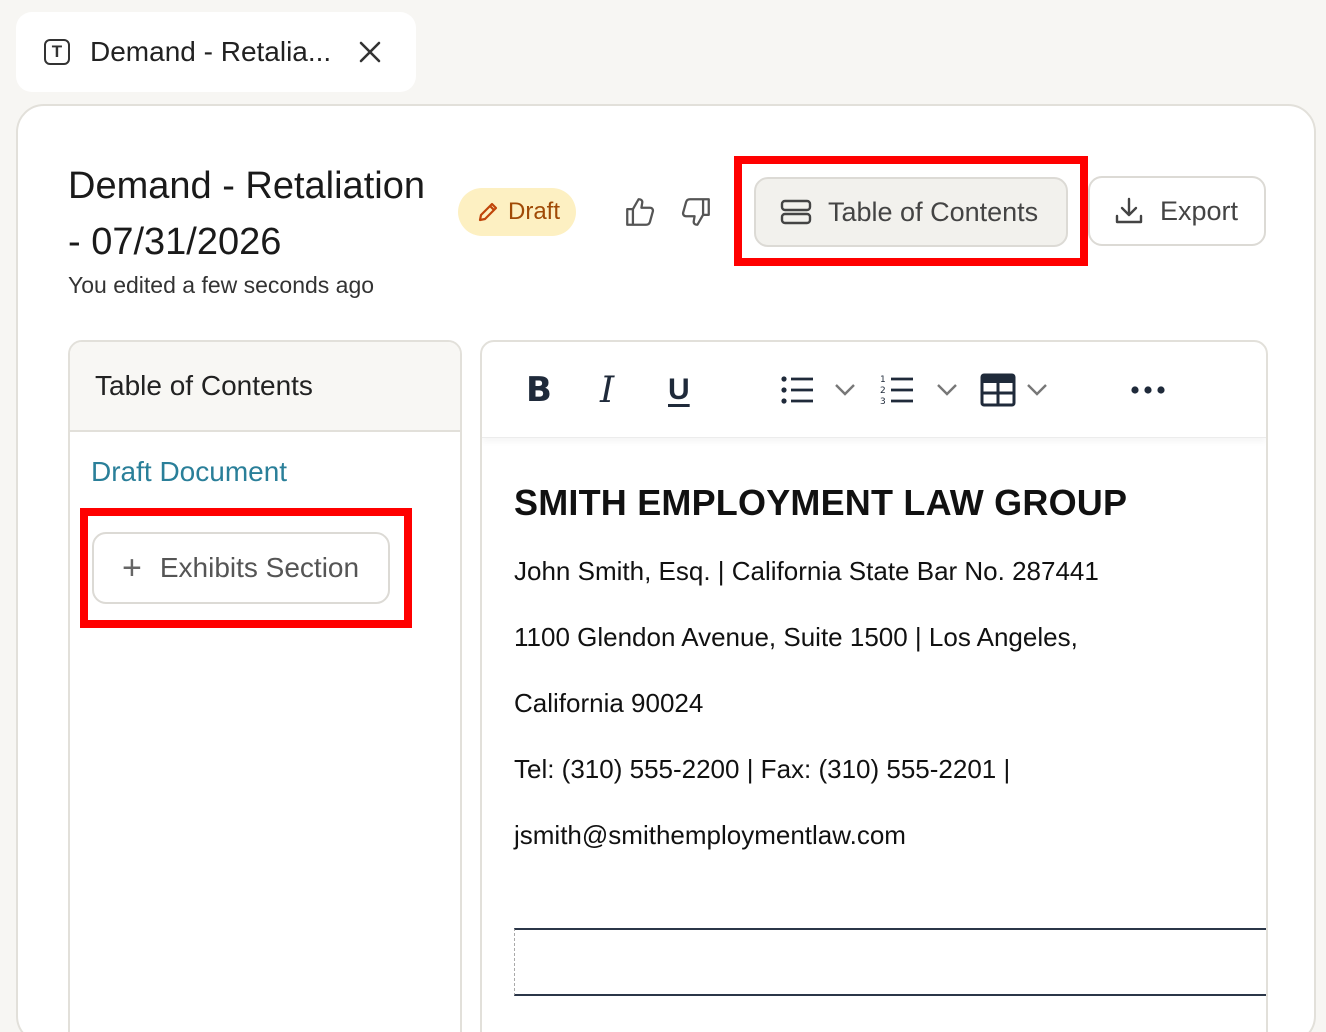 The height and width of the screenshot is (1032, 1326). What do you see at coordinates (534, 211) in the screenshot?
I see `status-badge-label: Draft` at bounding box center [534, 211].